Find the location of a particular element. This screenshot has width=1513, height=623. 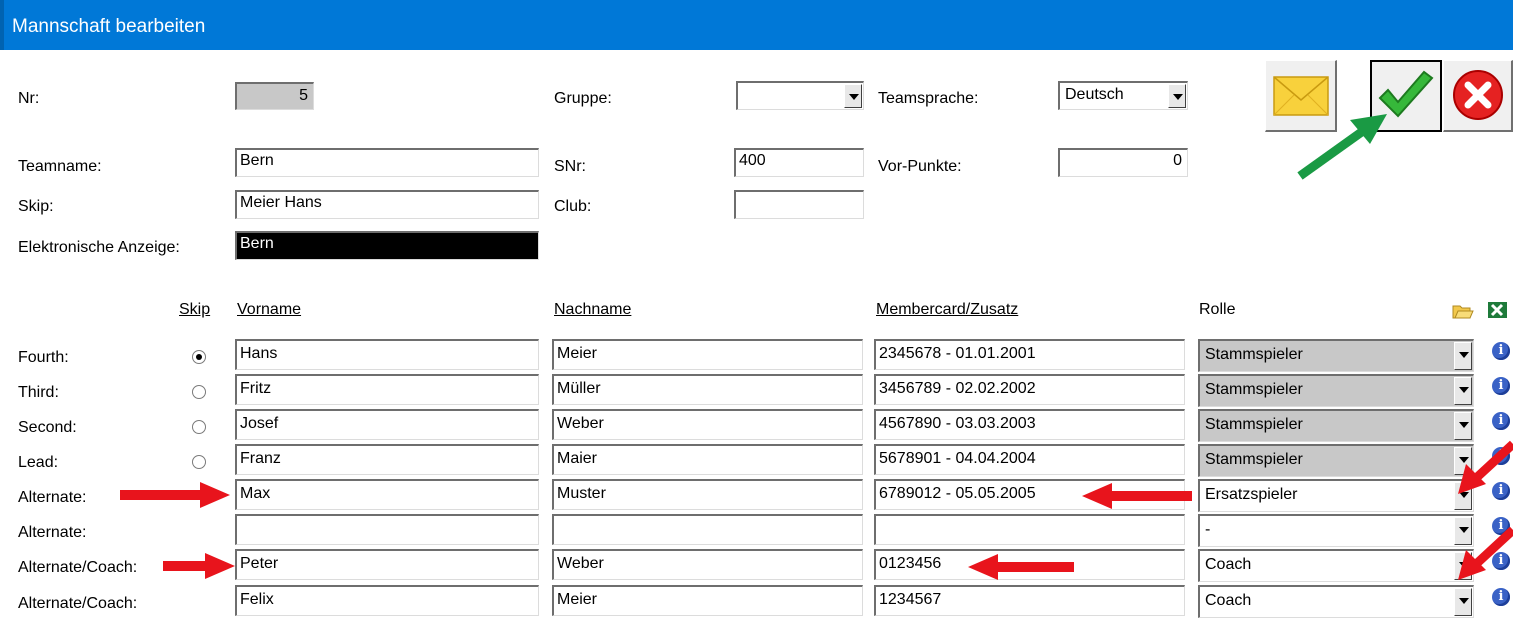

vorname-field: Franz is located at coordinates (387, 459).